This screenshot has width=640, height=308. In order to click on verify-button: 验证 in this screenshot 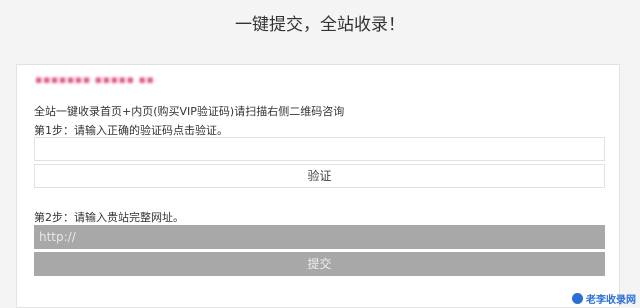, I will do `click(319, 176)`.